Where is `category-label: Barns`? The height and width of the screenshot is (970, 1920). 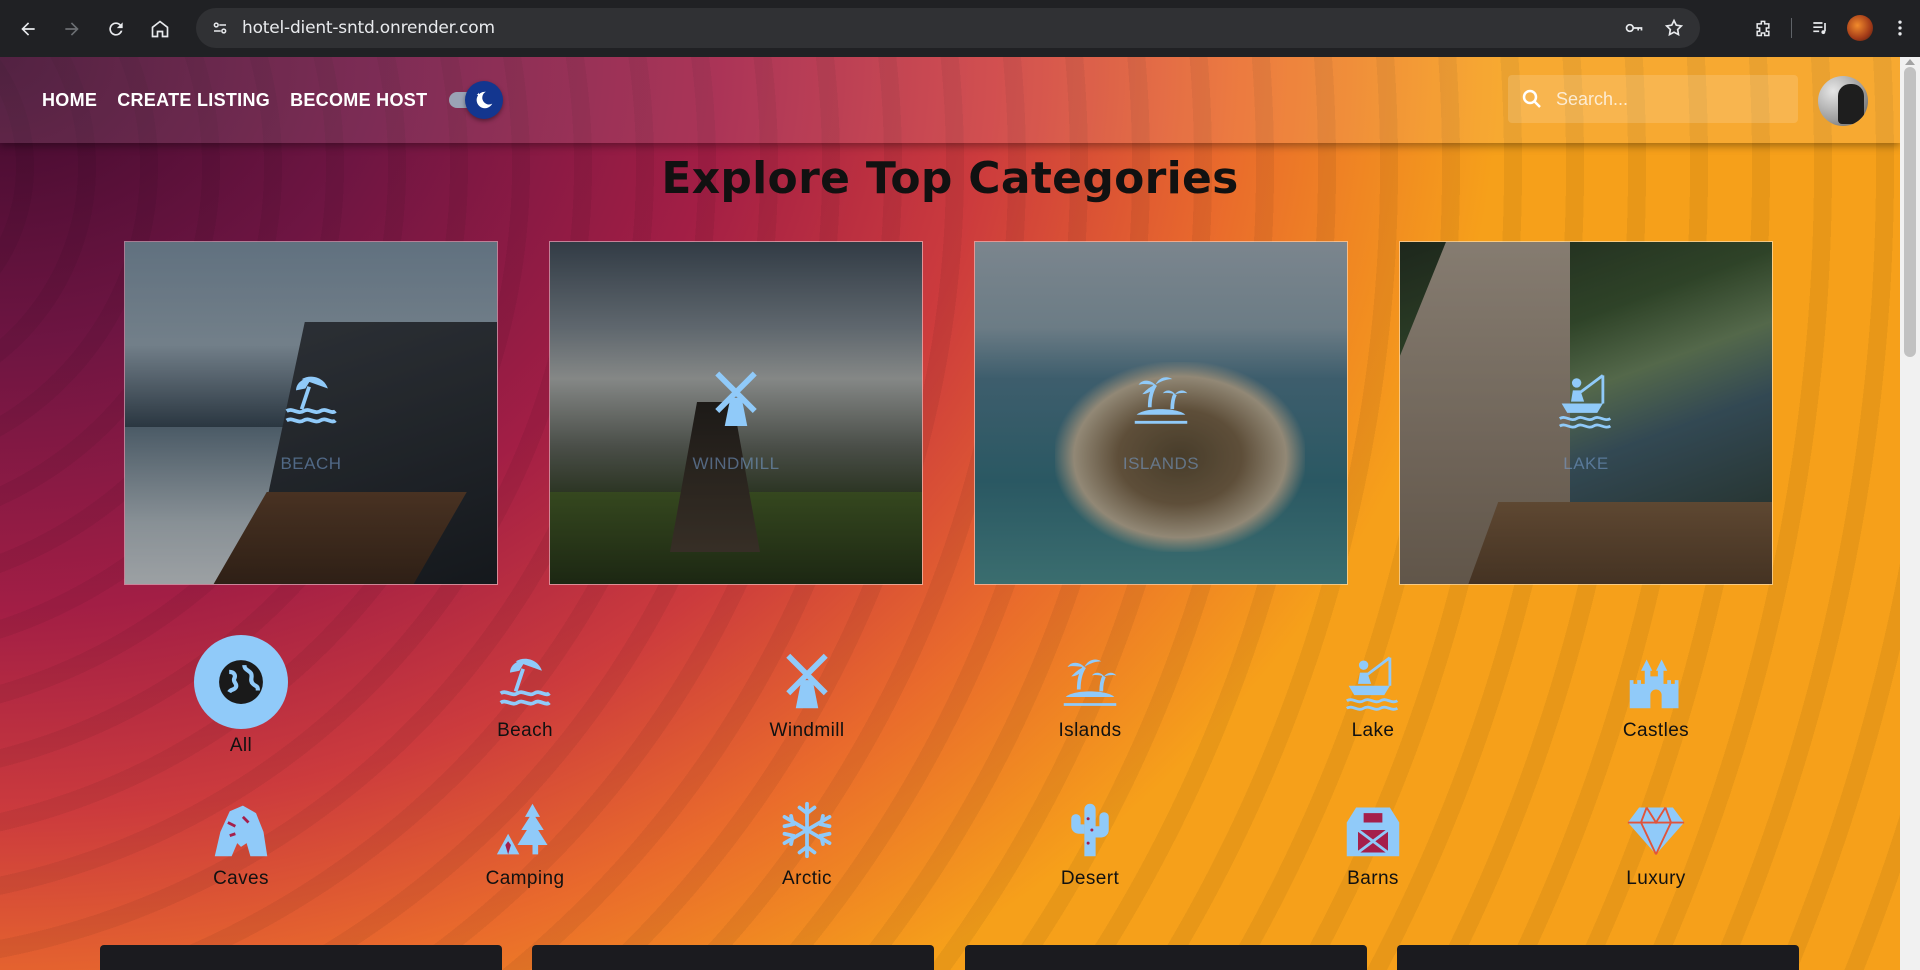 category-label: Barns is located at coordinates (1373, 878).